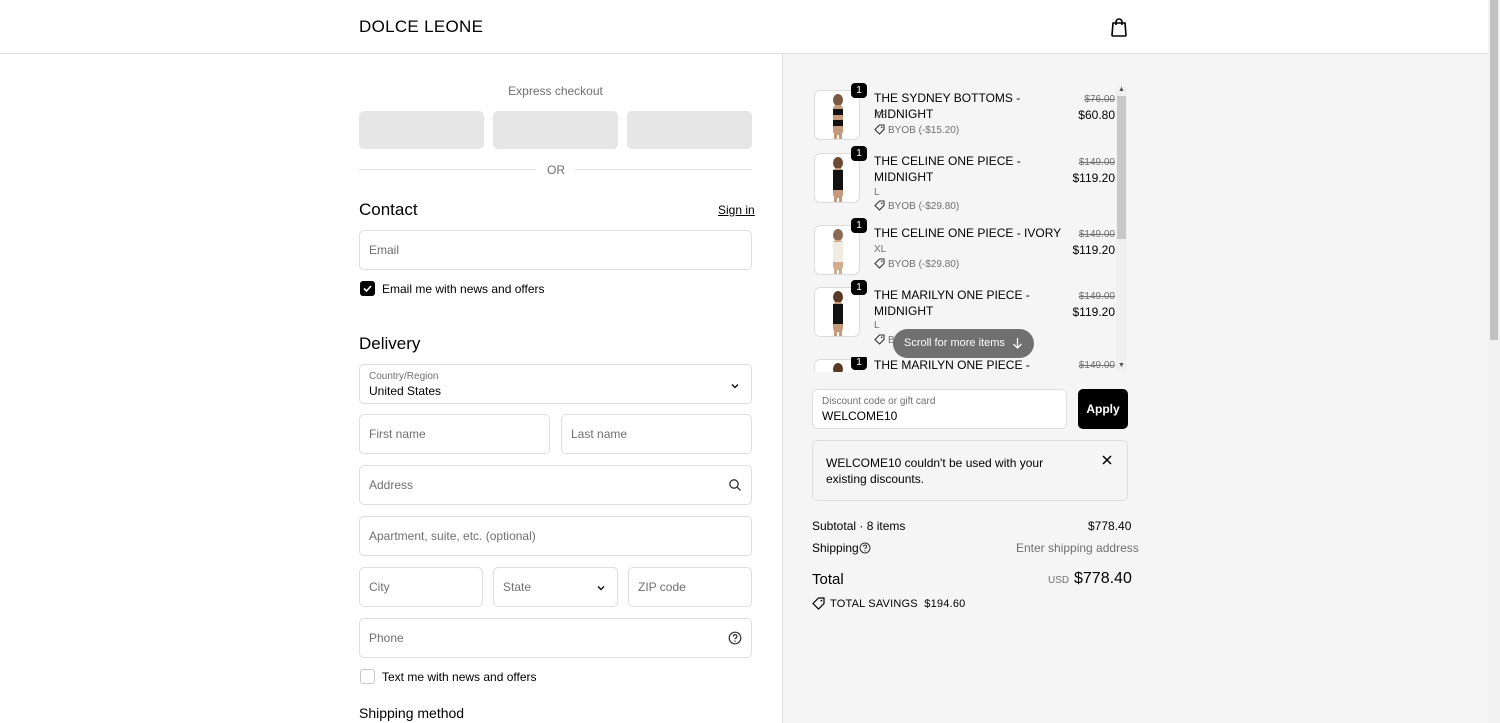  Describe the element at coordinates (599, 434) in the screenshot. I see `last-name-placeholder: Last name` at that location.